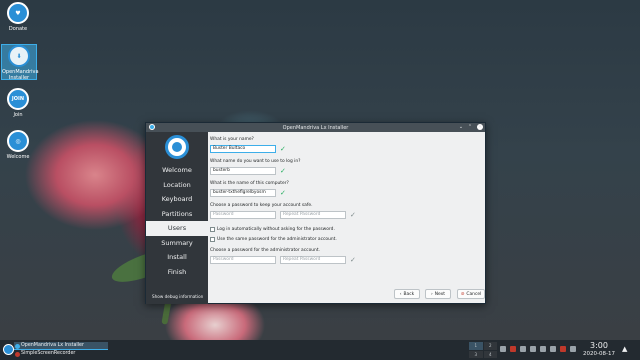 The image size is (640, 360). What do you see at coordinates (17, 346) in the screenshot?
I see `installer-task-icon` at bounding box center [17, 346].